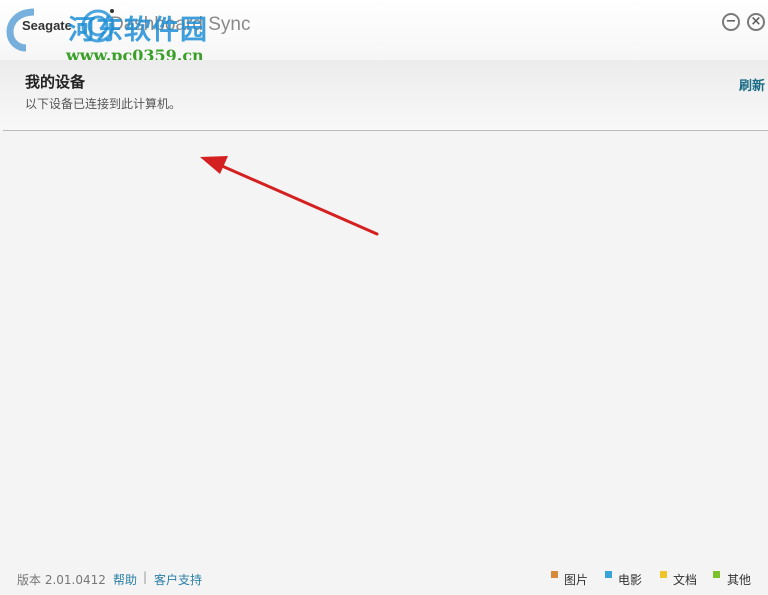 The height and width of the screenshot is (595, 768). Describe the element at coordinates (685, 580) in the screenshot. I see `legend-label-documents: 文档` at that location.